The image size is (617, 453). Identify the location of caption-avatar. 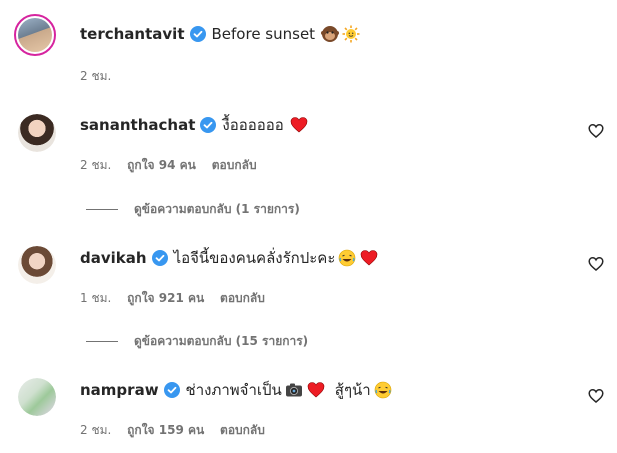
(35, 35).